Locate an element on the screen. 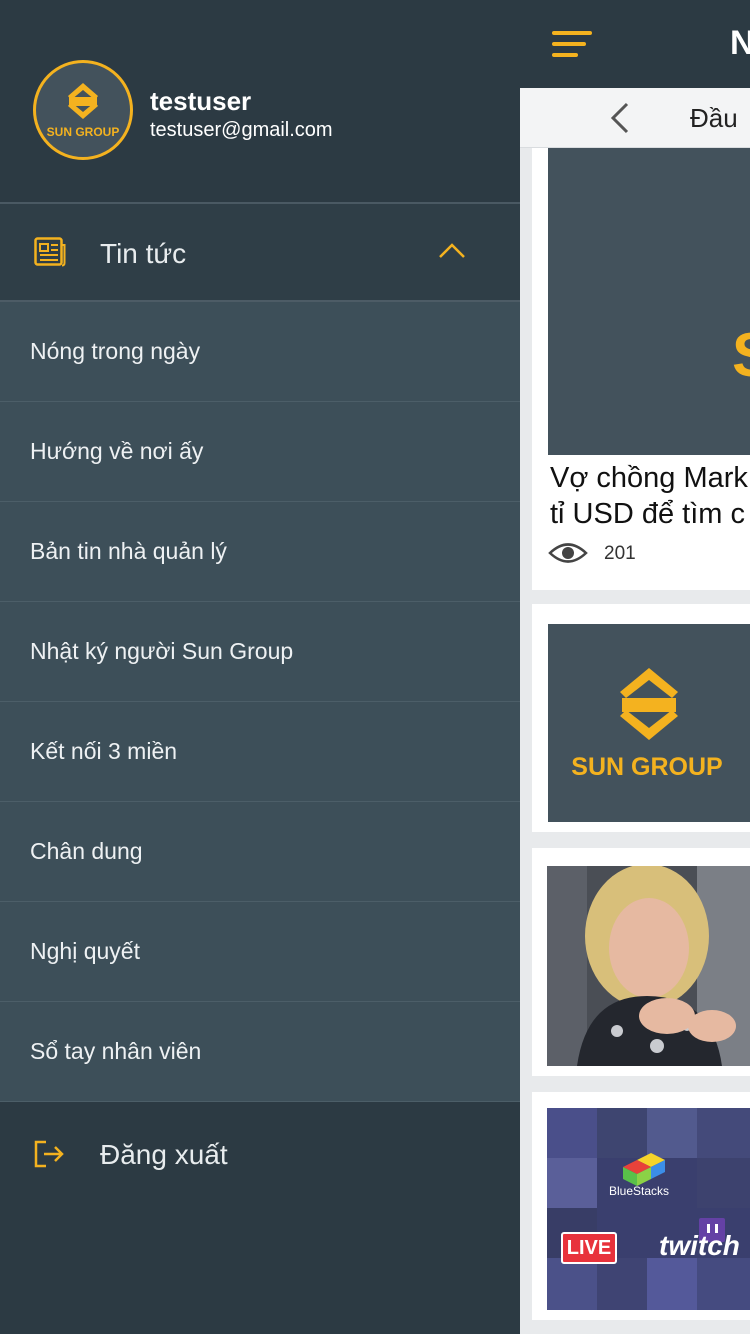 The height and width of the screenshot is (1334, 750). logout-icon is located at coordinates (49, 1154).